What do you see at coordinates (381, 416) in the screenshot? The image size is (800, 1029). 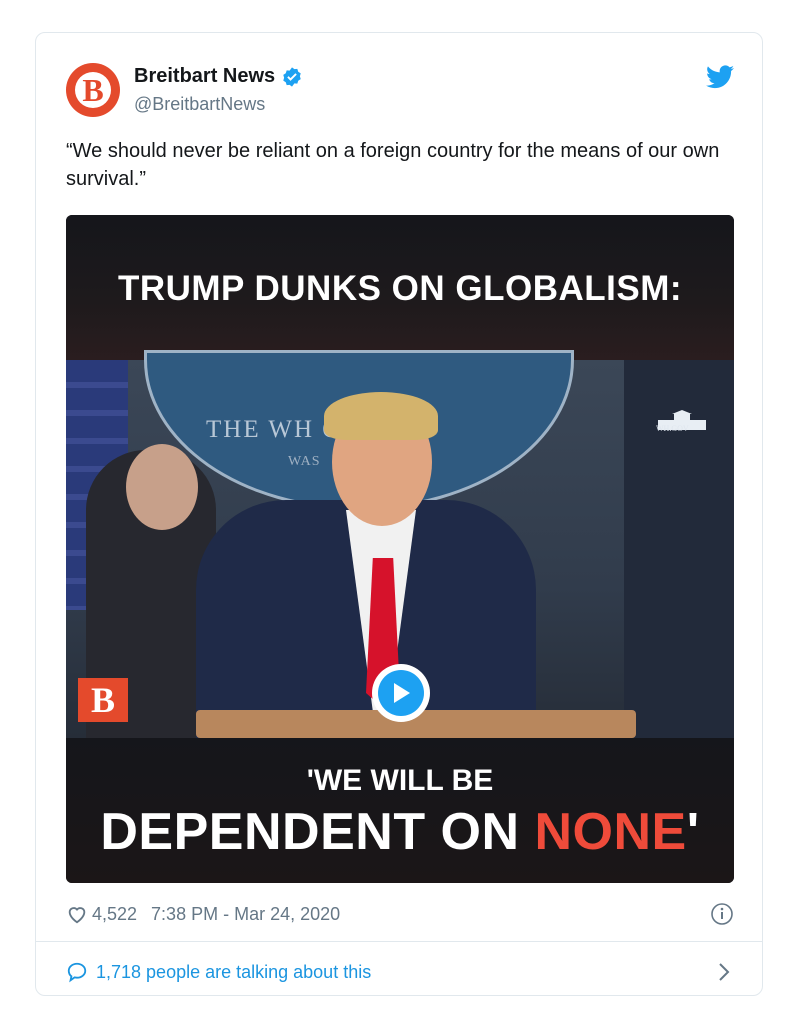 I see `speaker-hair` at bounding box center [381, 416].